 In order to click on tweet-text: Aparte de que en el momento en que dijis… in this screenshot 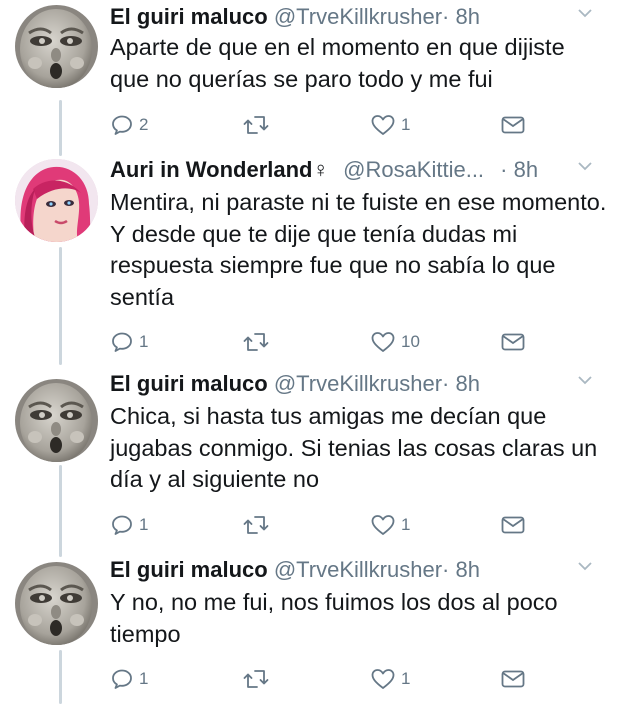, I will do `click(337, 63)`.